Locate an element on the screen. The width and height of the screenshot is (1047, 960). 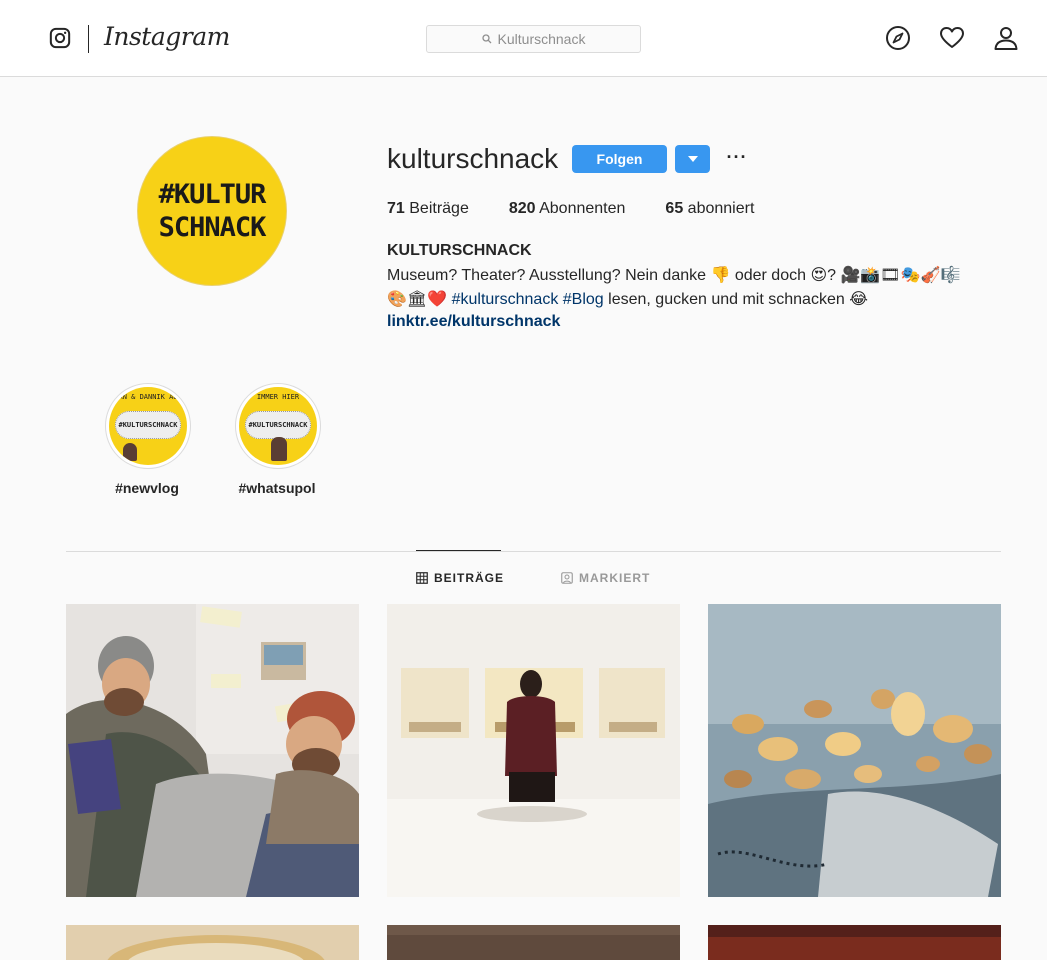
tab-tagged-label: MARKIERT is located at coordinates (615, 578).